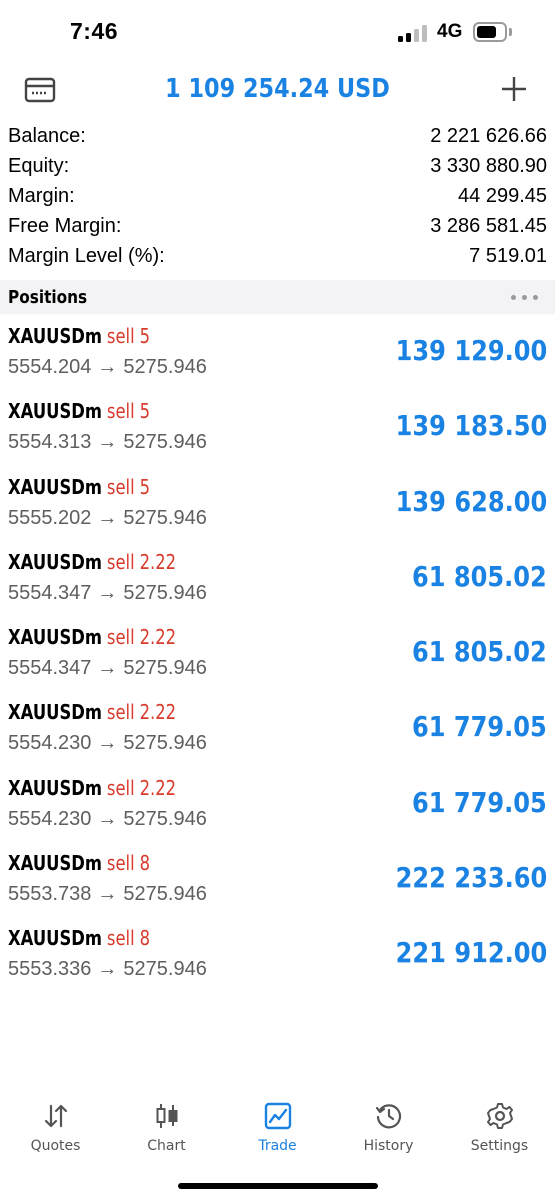 The image size is (555, 1200). I want to click on tab-quotes: Quotes, so click(55, 1127).